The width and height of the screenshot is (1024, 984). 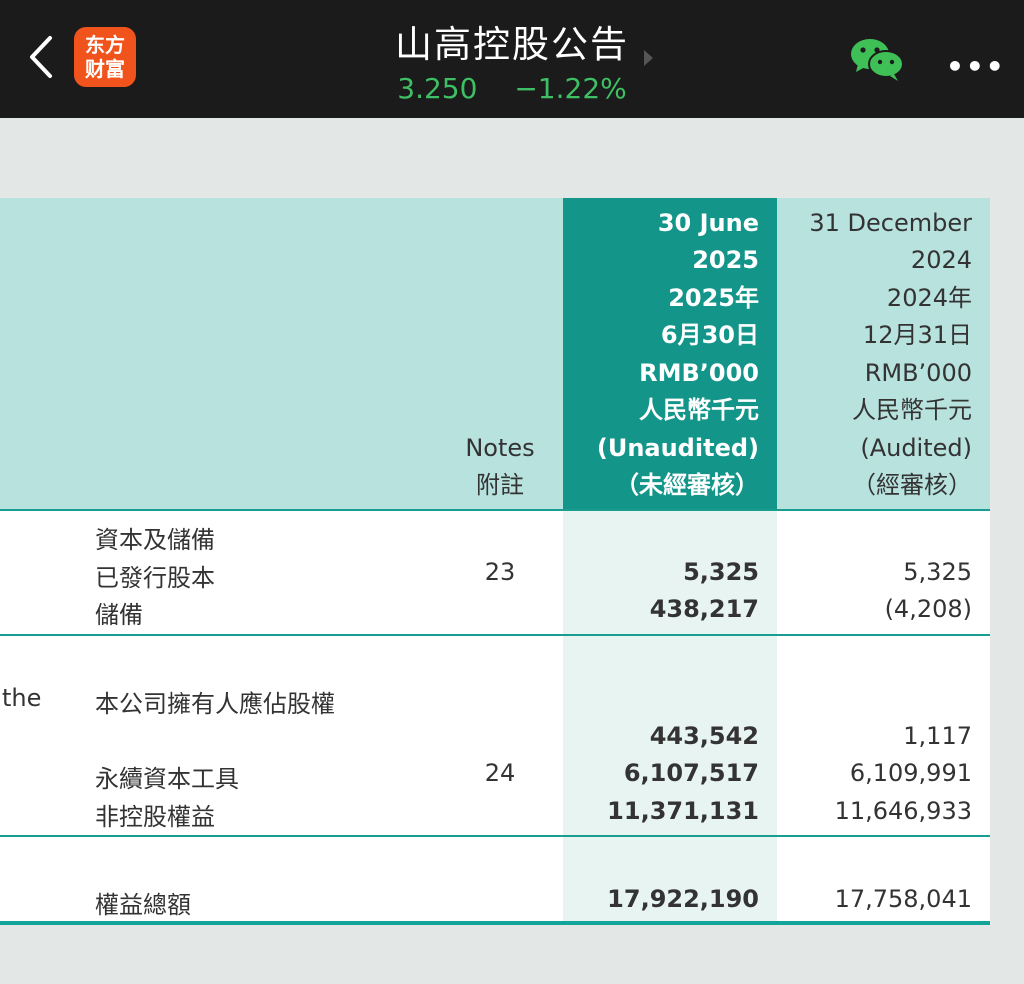 What do you see at coordinates (877, 59) in the screenshot?
I see `wechat-icon` at bounding box center [877, 59].